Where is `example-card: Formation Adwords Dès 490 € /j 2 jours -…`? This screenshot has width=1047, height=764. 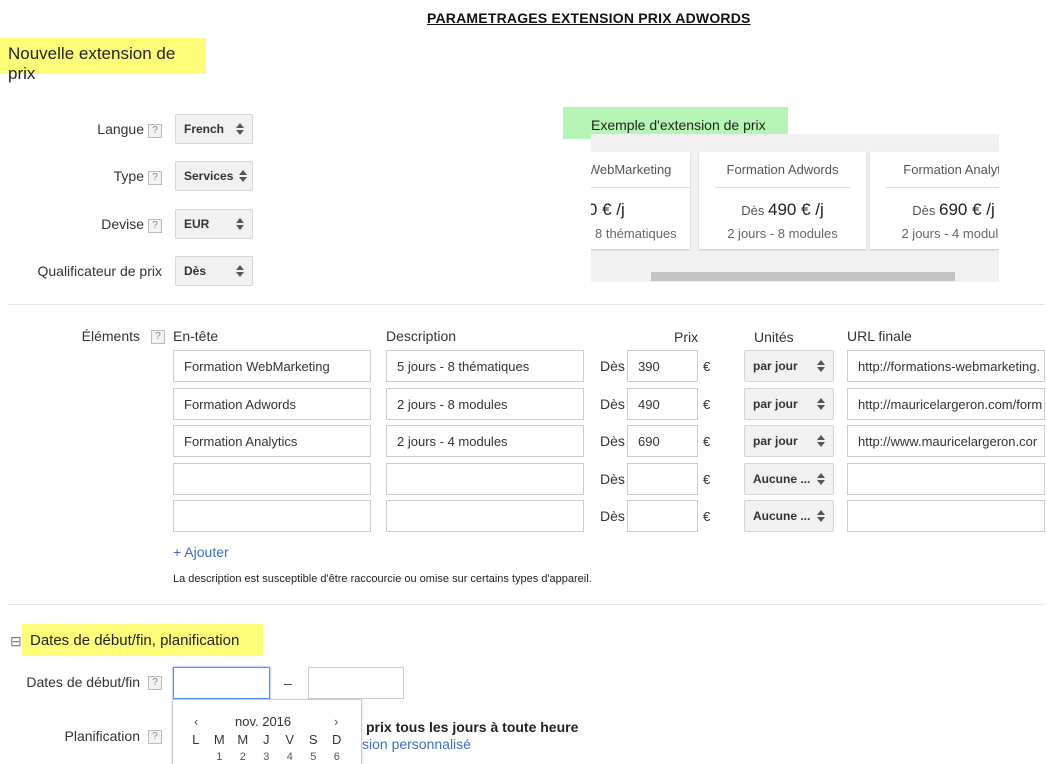
example-card: Formation Adwords Dès 490 € /j 2 jours -… is located at coordinates (782, 200).